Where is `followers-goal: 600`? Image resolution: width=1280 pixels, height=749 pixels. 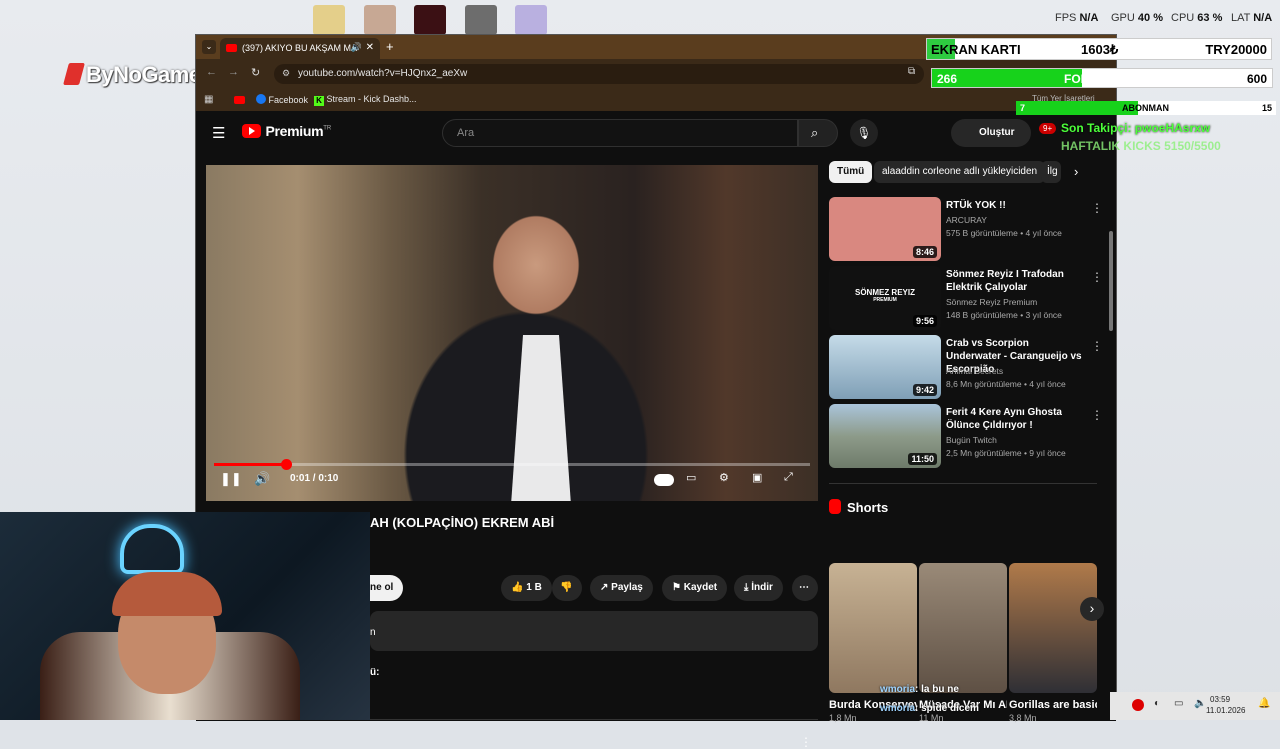
followers-goal: 600 is located at coordinates (1256, 79).